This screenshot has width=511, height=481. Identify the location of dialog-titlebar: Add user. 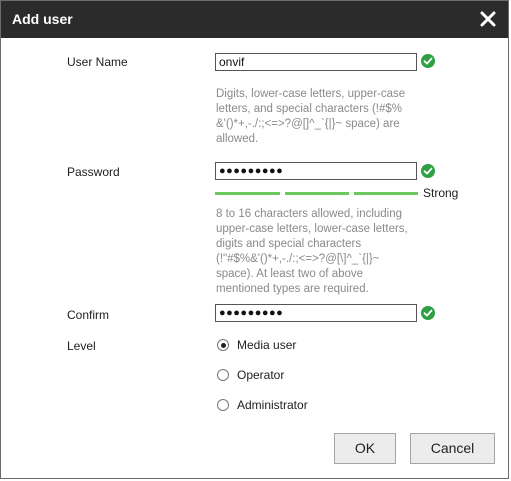
(254, 19).